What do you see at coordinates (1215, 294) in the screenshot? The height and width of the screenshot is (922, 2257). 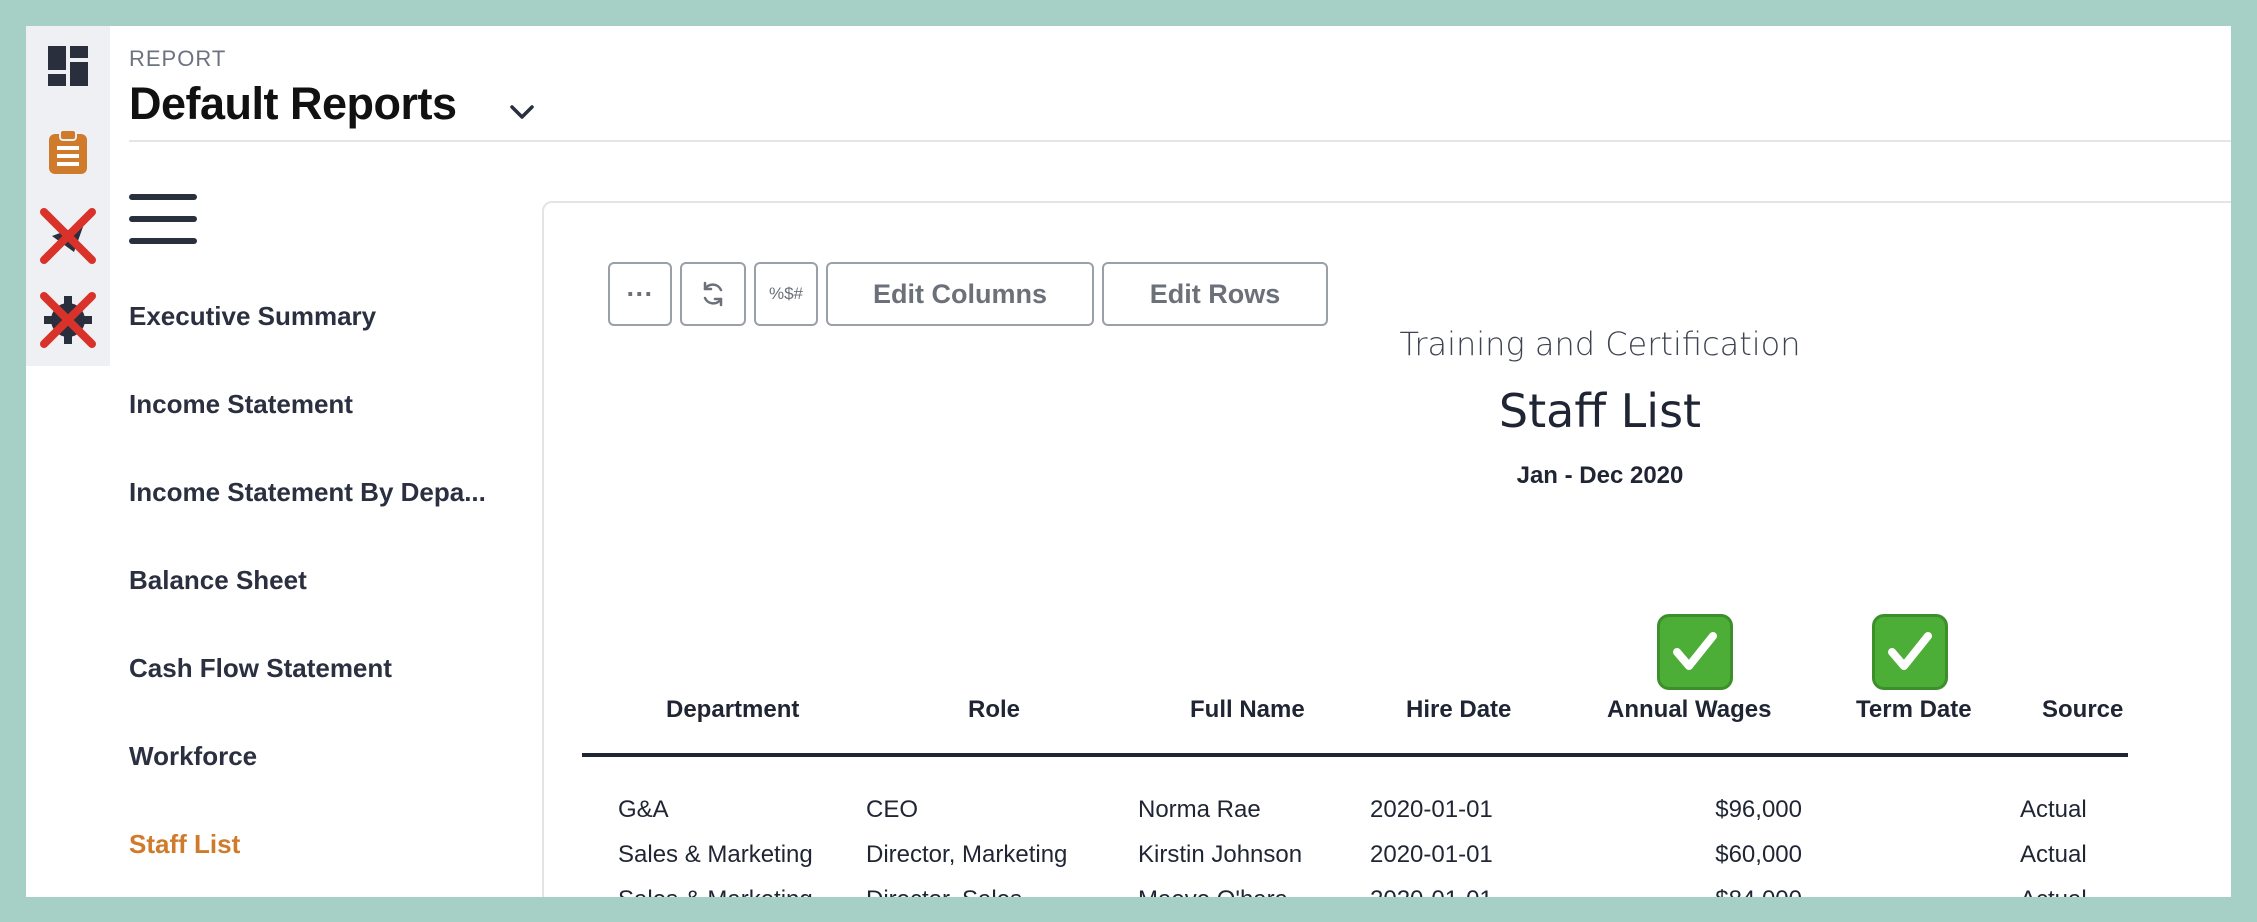 I see `edit-rows-button: Edit Rows` at bounding box center [1215, 294].